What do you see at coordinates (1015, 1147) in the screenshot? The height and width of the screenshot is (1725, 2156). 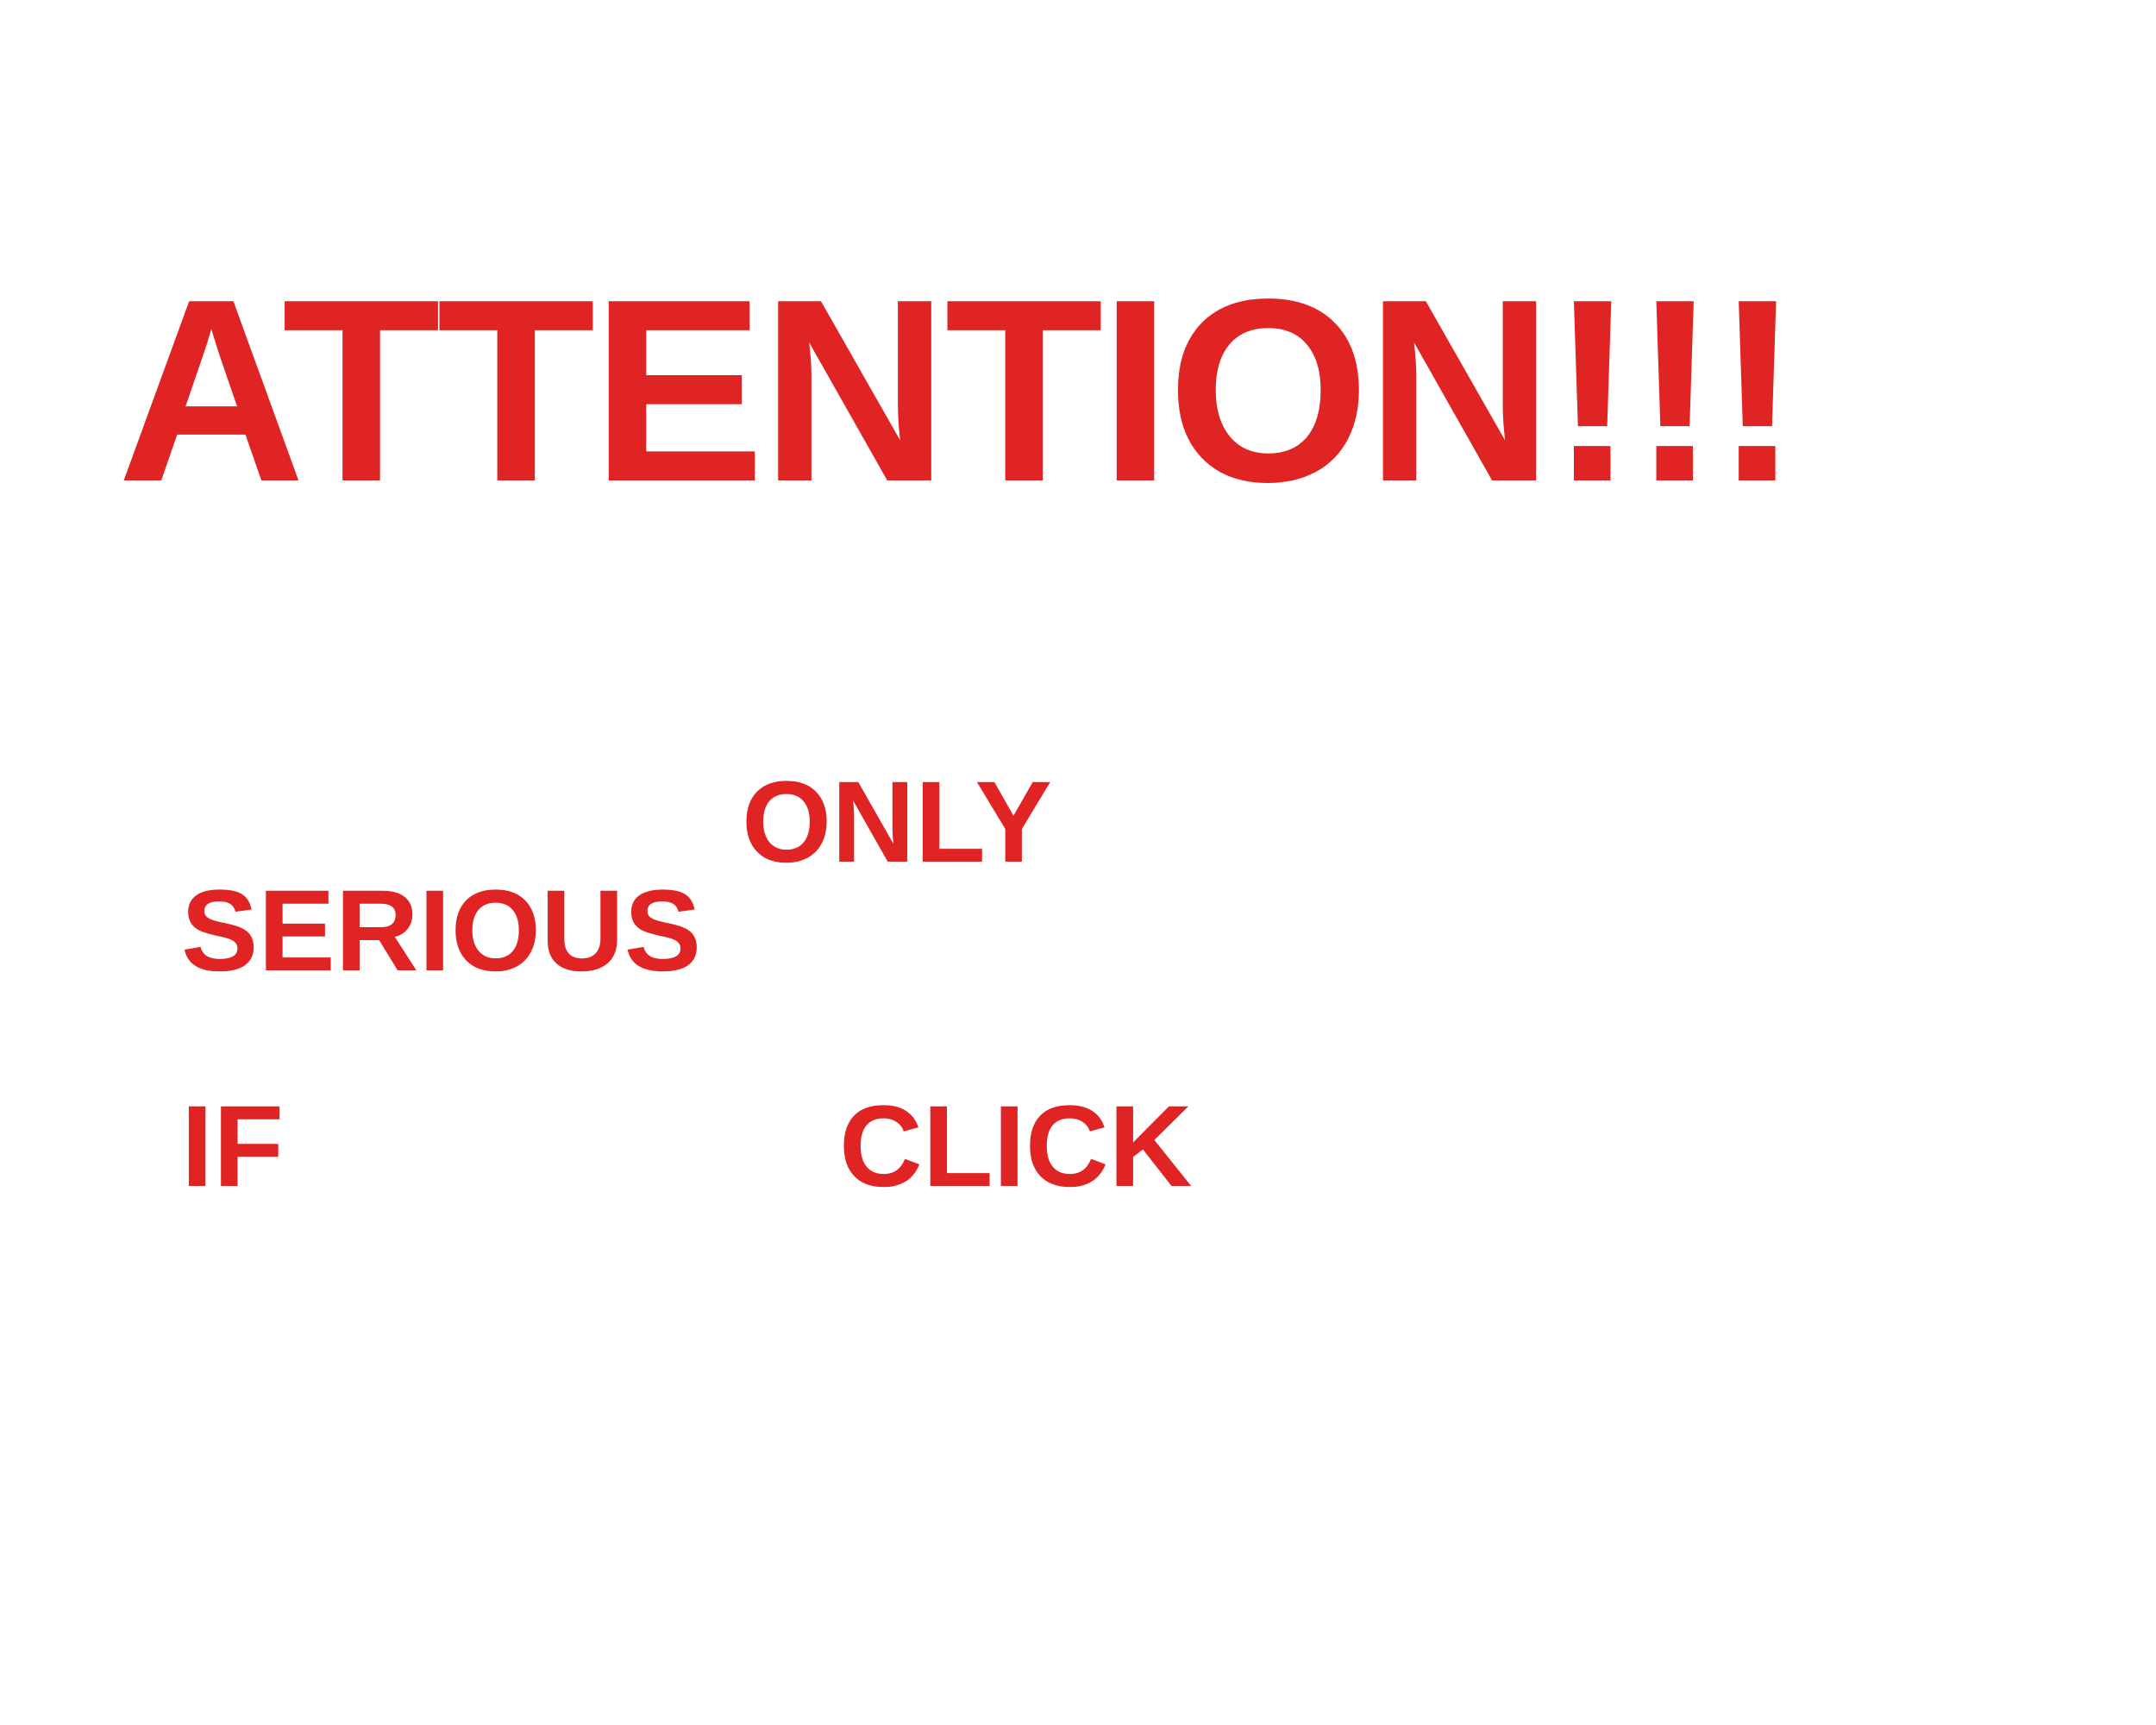 I see `click-word: CLICK` at bounding box center [1015, 1147].